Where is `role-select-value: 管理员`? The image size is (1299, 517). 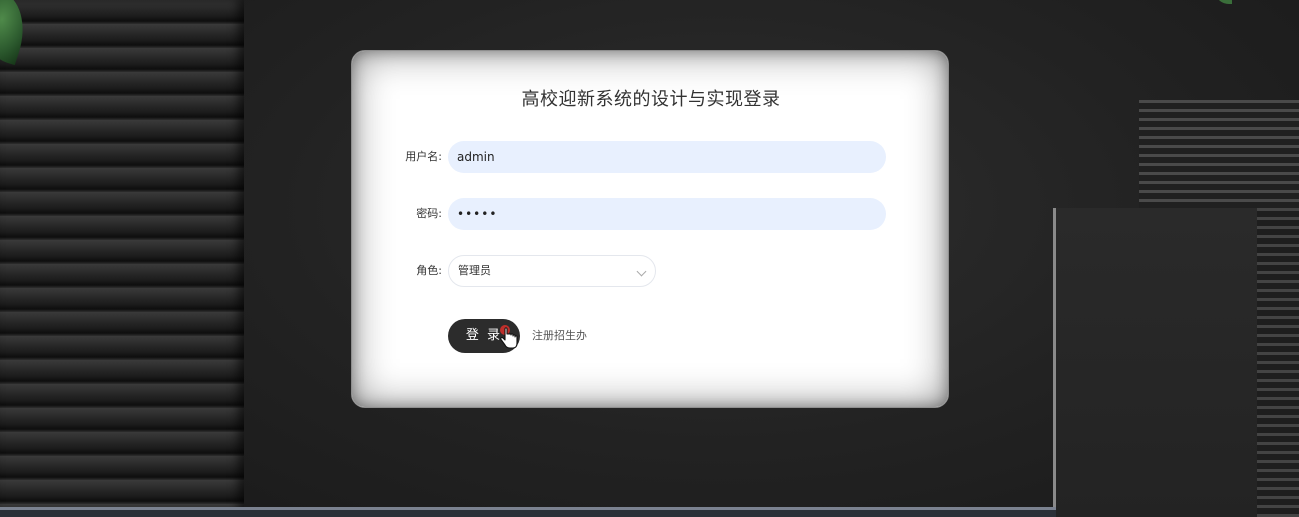 role-select-value: 管理员 is located at coordinates (474, 270).